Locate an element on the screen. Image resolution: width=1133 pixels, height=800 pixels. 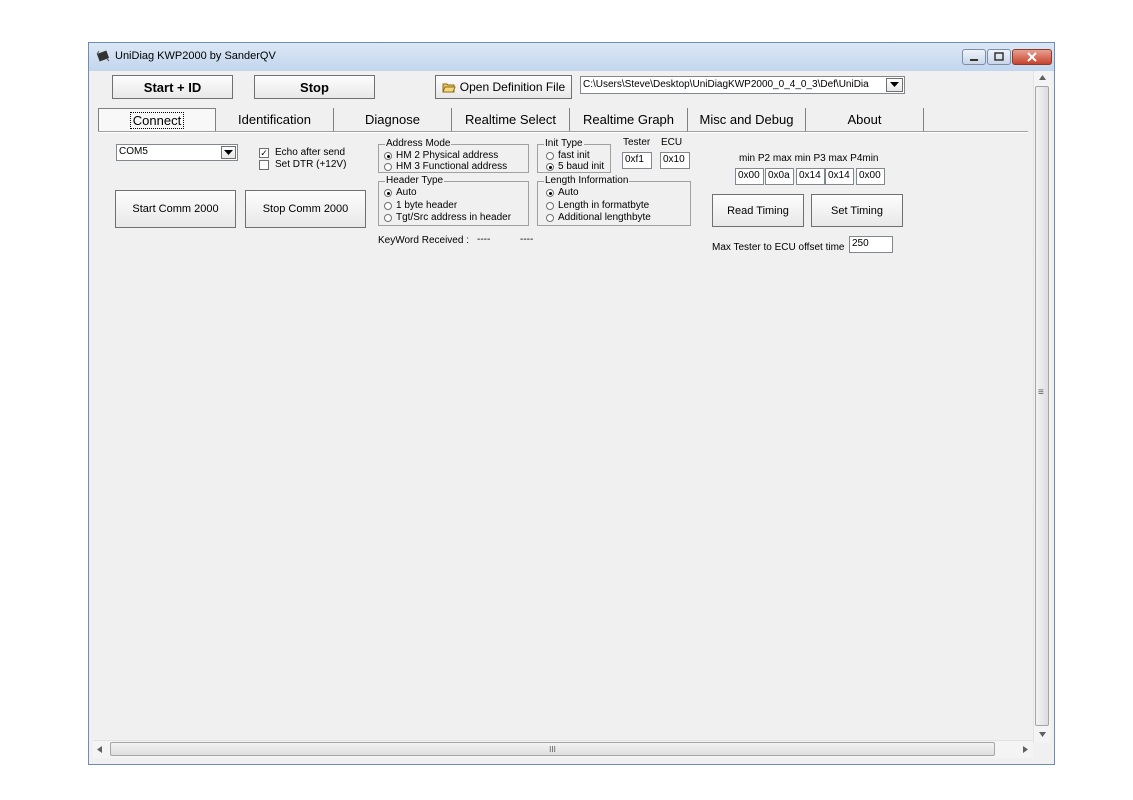
min-p4-input: 0x00 is located at coordinates (870, 176).